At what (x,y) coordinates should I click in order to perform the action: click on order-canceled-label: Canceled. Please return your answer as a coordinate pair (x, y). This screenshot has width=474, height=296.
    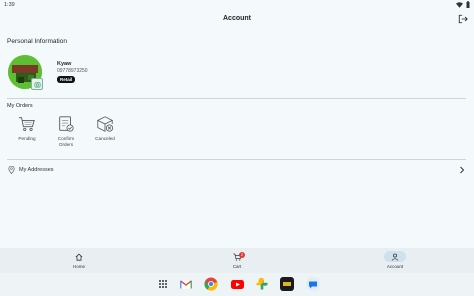
    Looking at the image, I should click on (105, 138).